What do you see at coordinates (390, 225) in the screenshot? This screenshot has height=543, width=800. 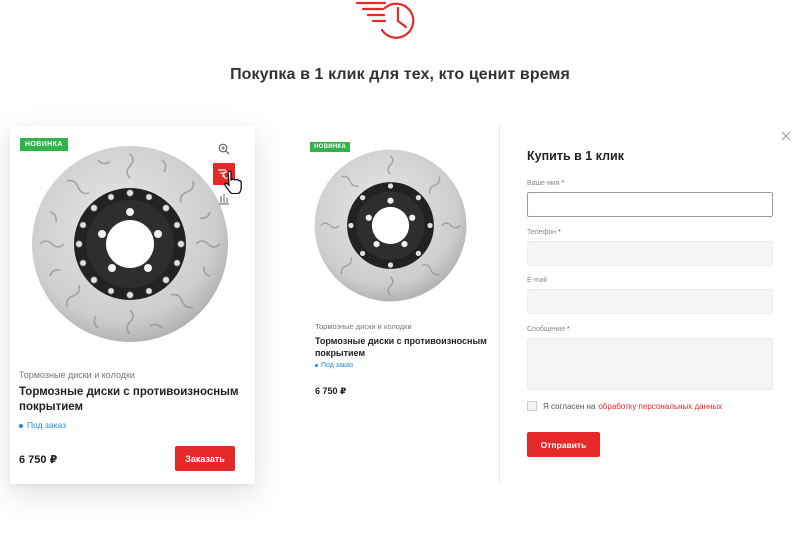 I see `modal-brake-disc-image` at bounding box center [390, 225].